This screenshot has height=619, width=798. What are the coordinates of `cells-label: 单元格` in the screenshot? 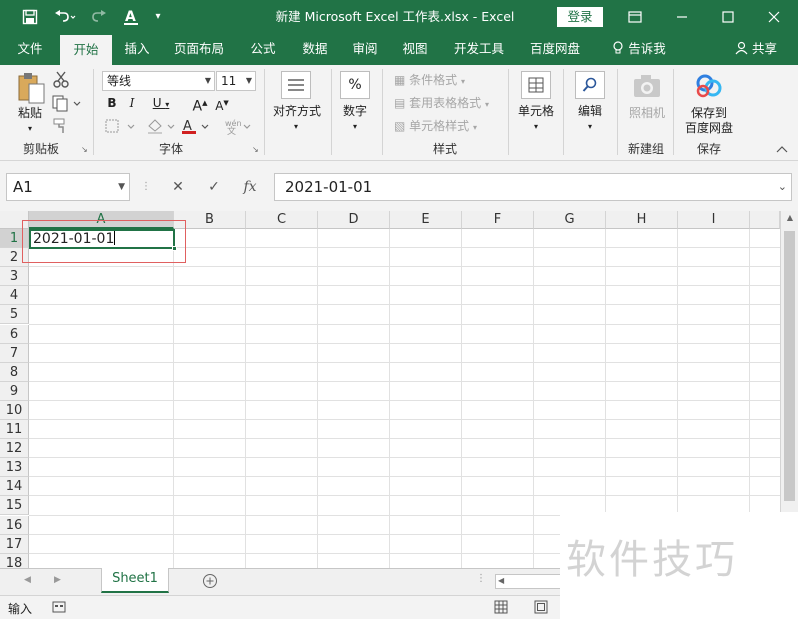 It's located at (536, 111).